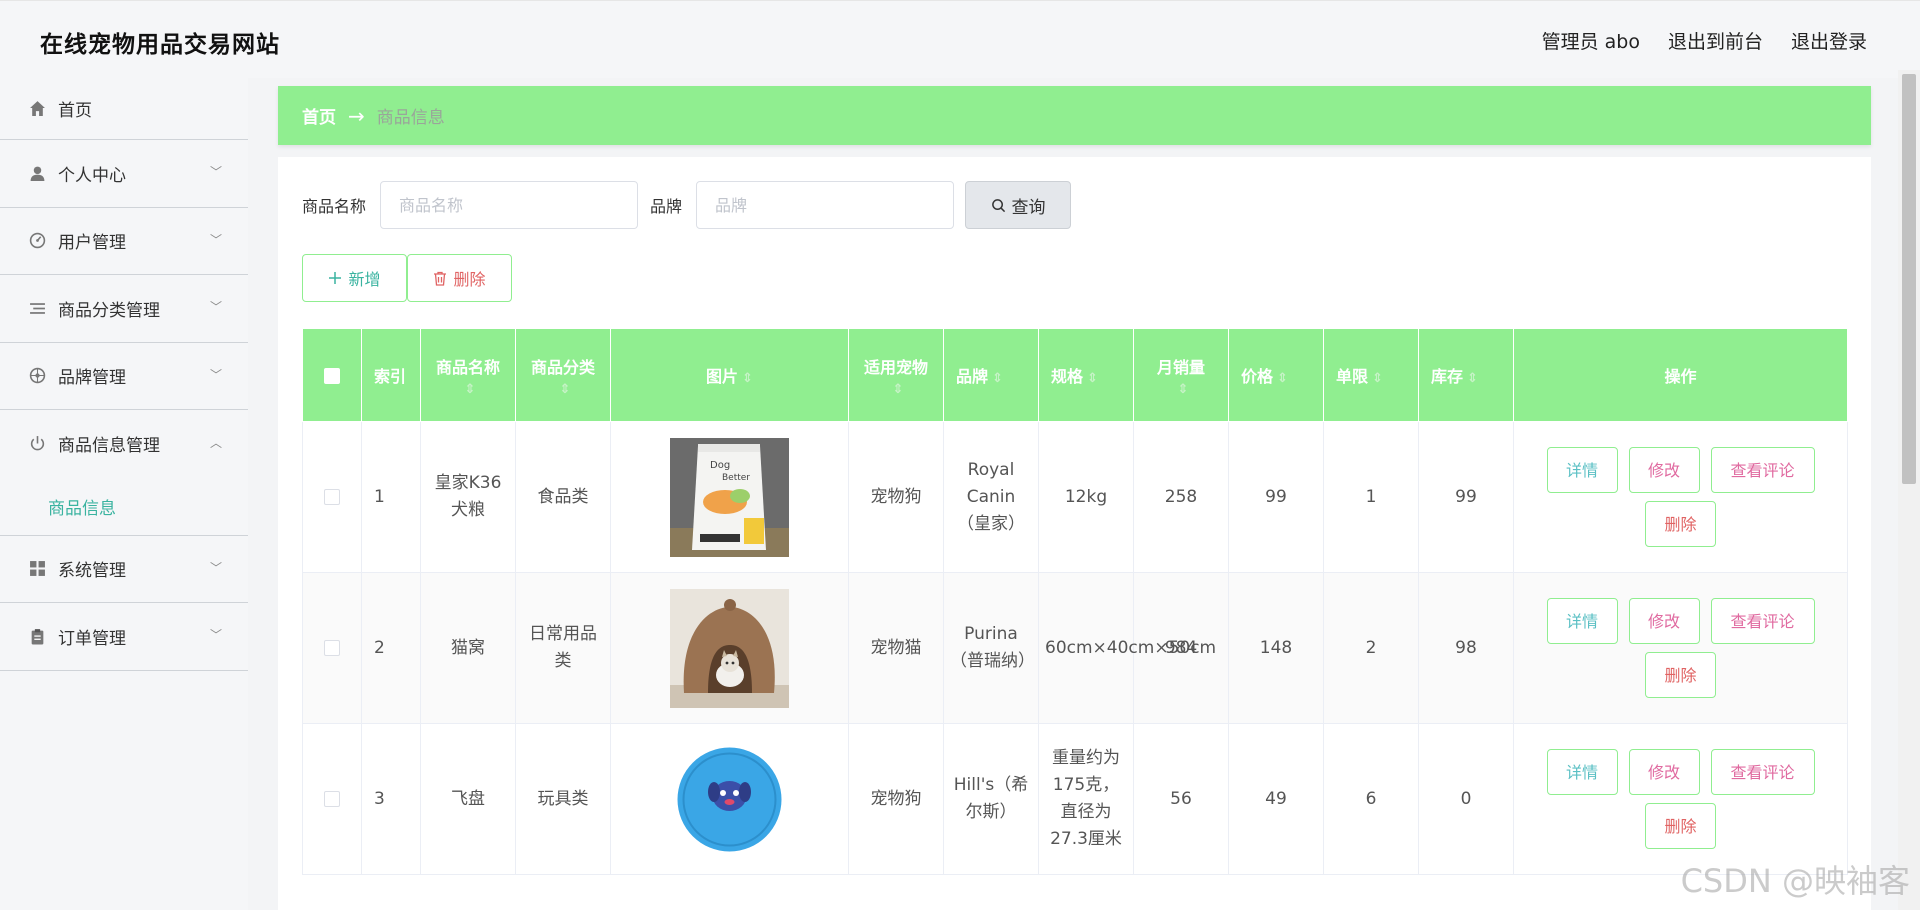 This screenshot has height=910, width=1920. I want to click on user-icon, so click(37, 173).